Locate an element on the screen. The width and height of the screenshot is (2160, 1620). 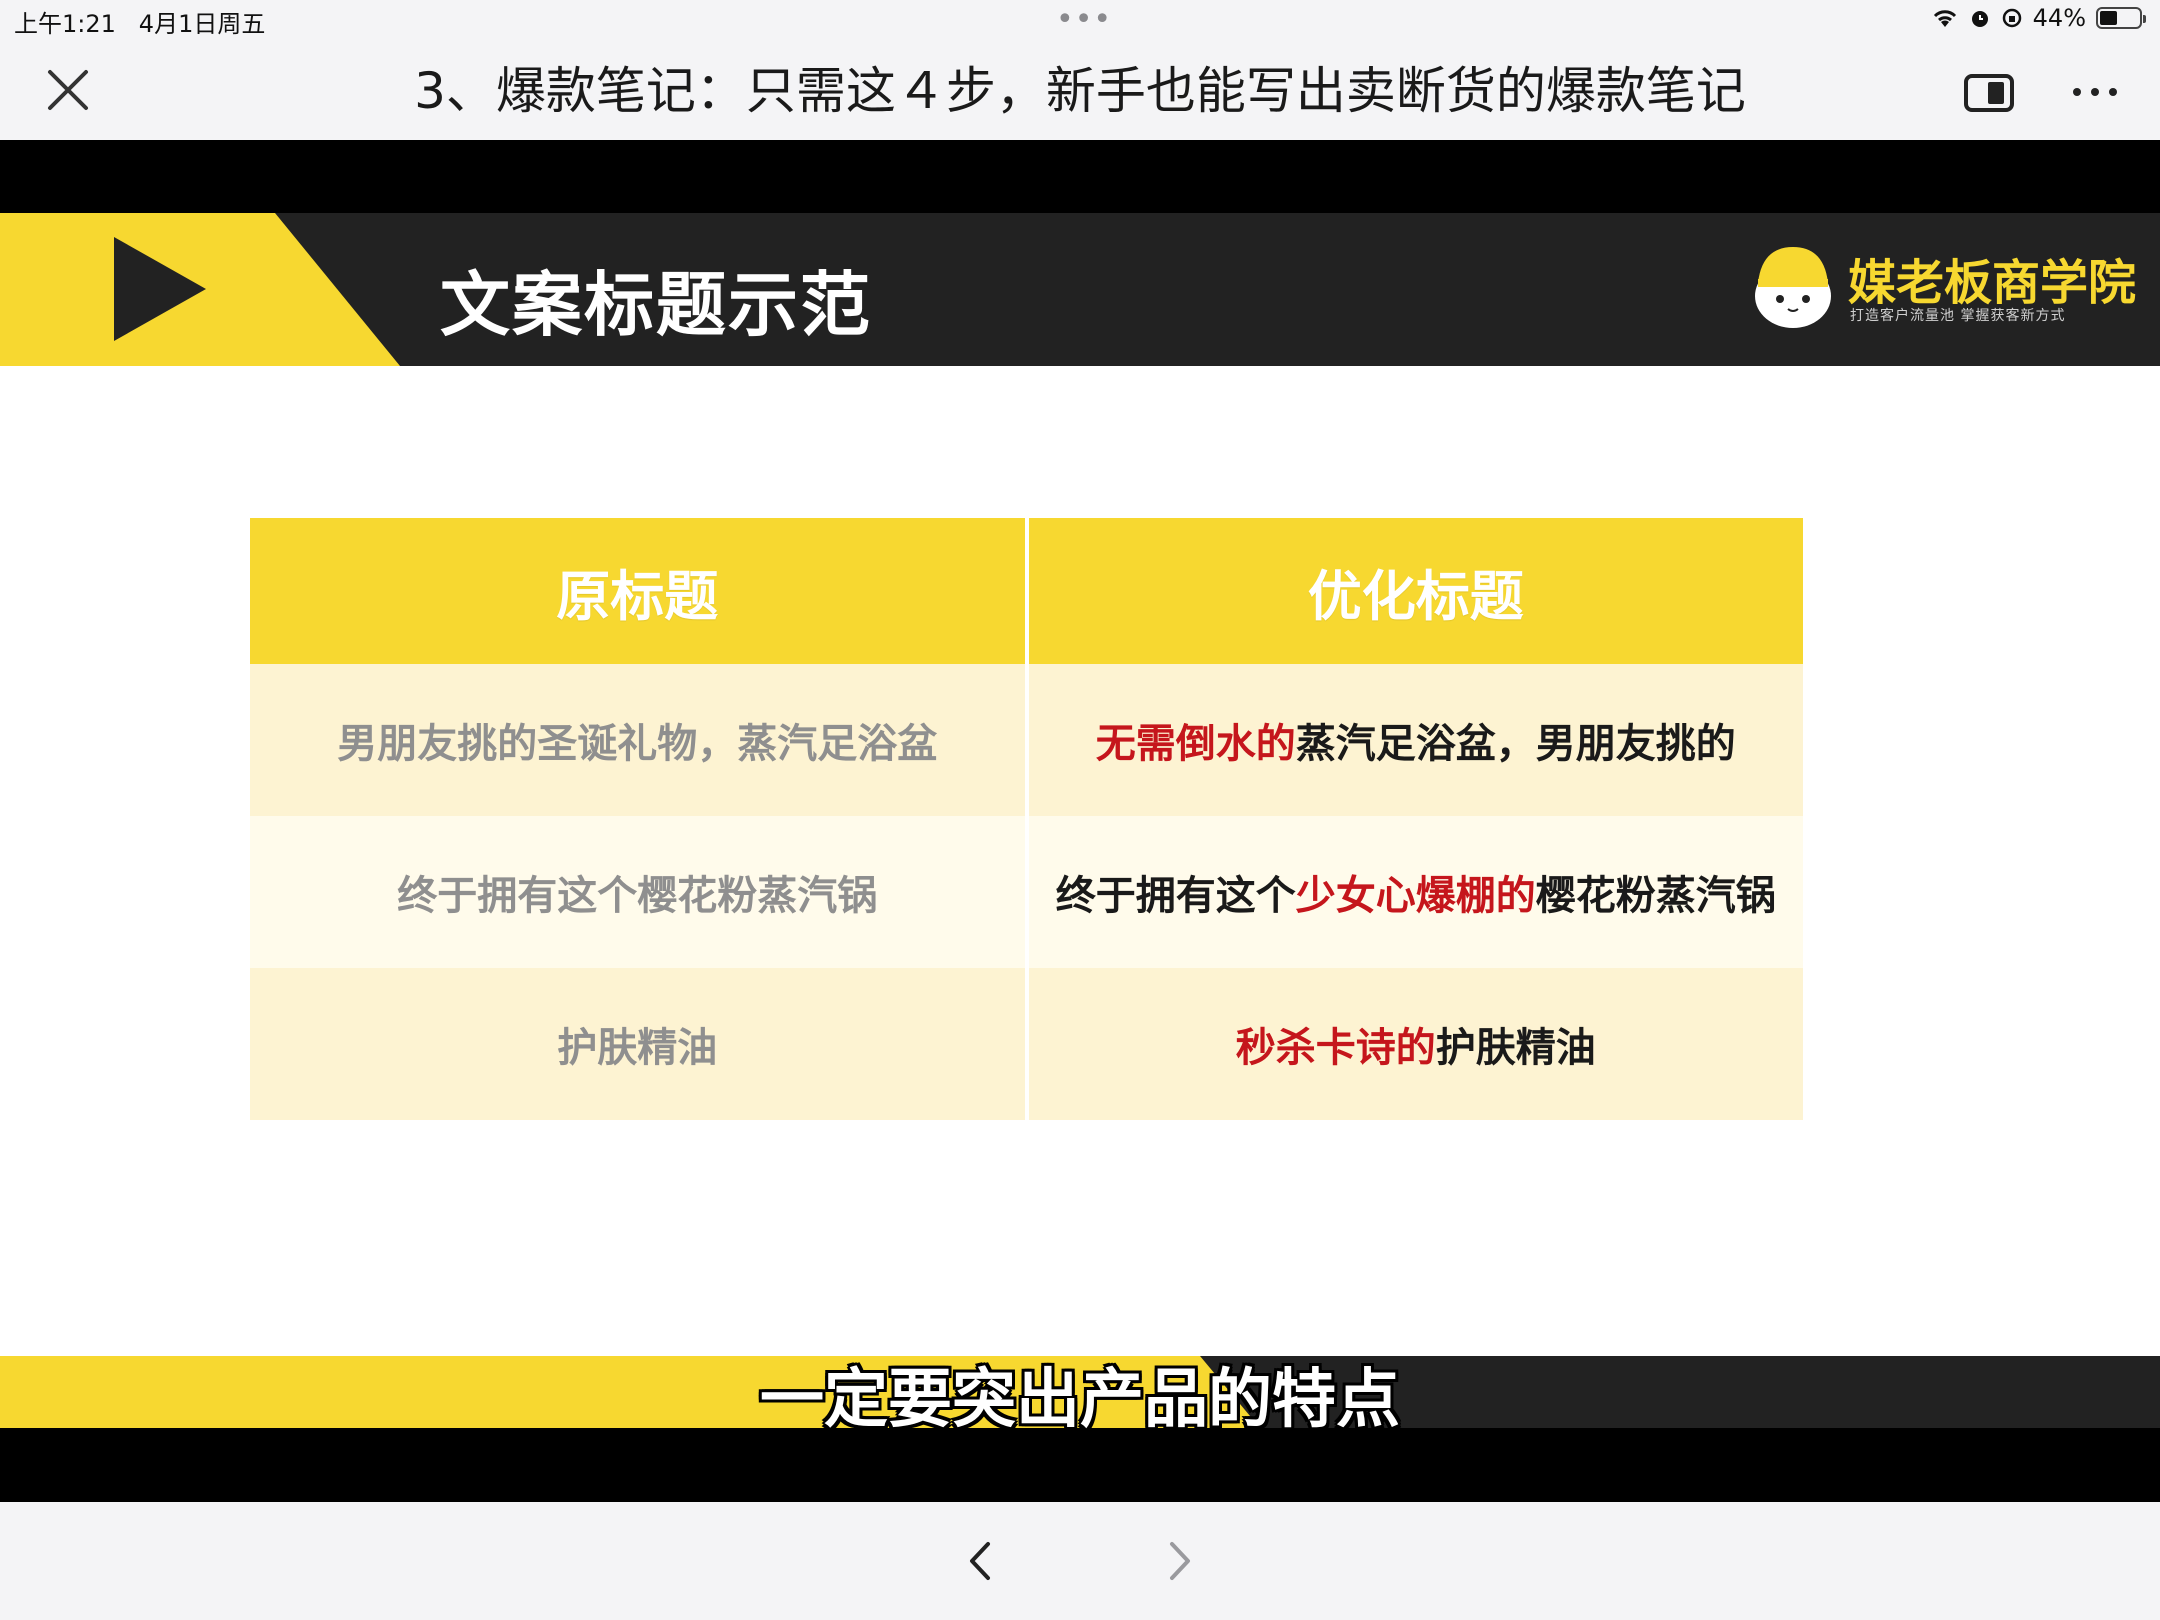
slide-heading: 文案标题示范 is located at coordinates (656, 305).